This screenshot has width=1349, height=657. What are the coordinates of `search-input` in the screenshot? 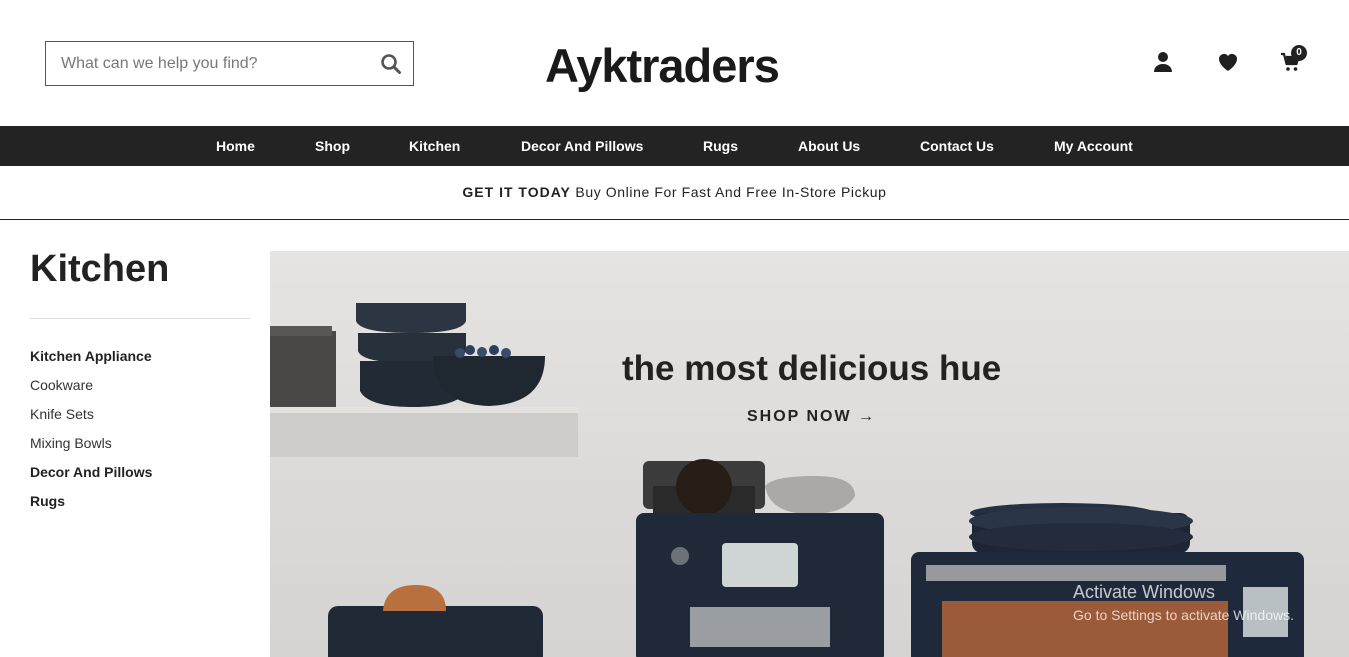 It's located at (206, 63).